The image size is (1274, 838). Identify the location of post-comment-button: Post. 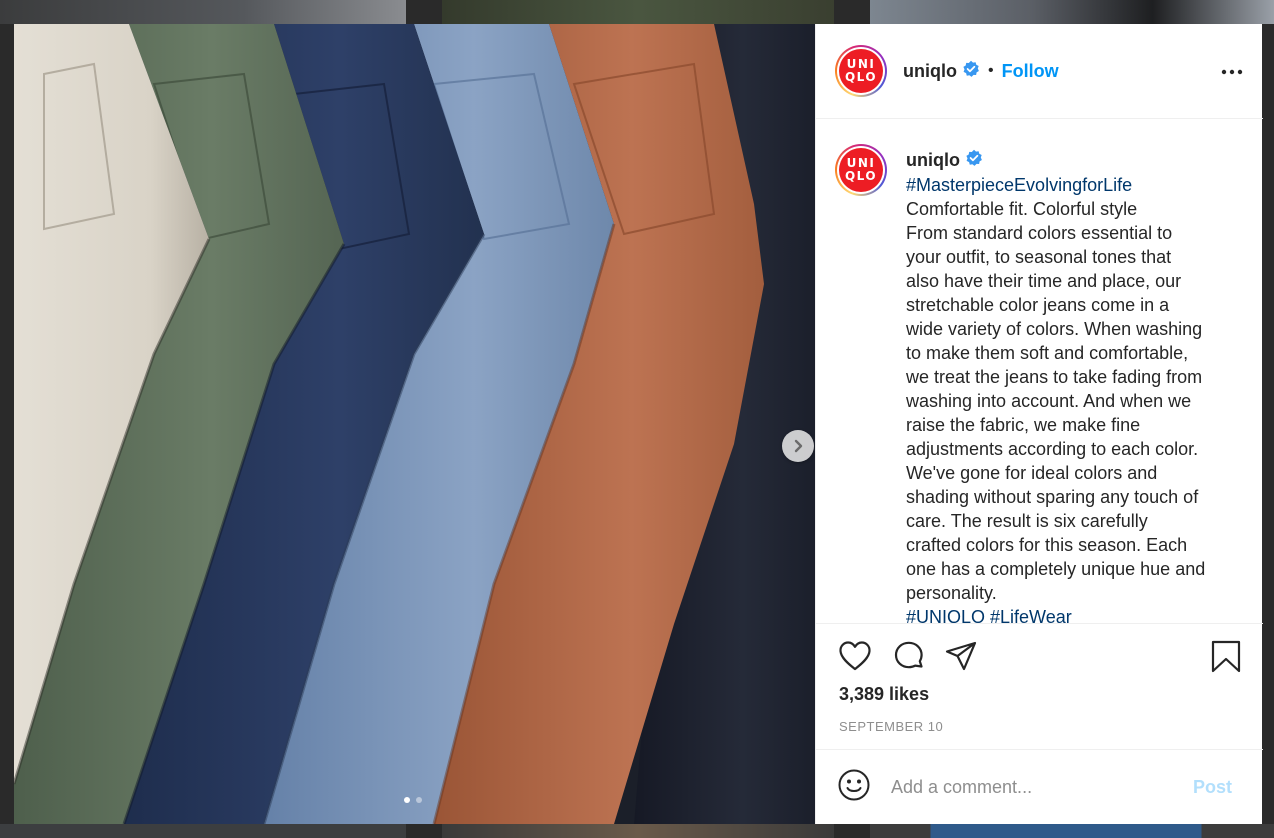
(1212, 787).